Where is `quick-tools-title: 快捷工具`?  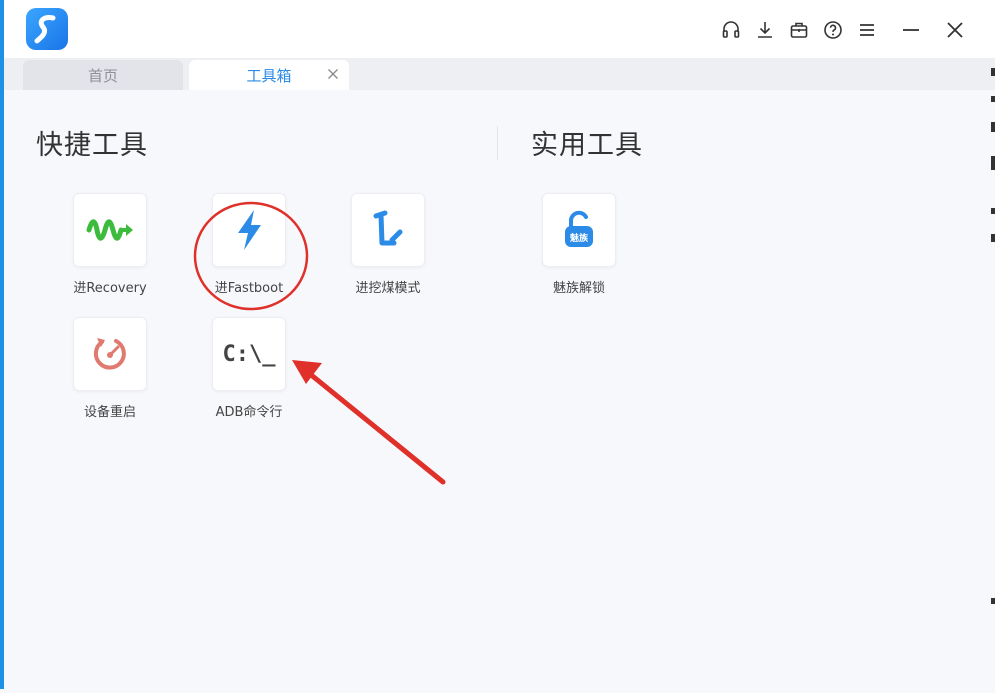 quick-tools-title: 快捷工具 is located at coordinates (92, 145).